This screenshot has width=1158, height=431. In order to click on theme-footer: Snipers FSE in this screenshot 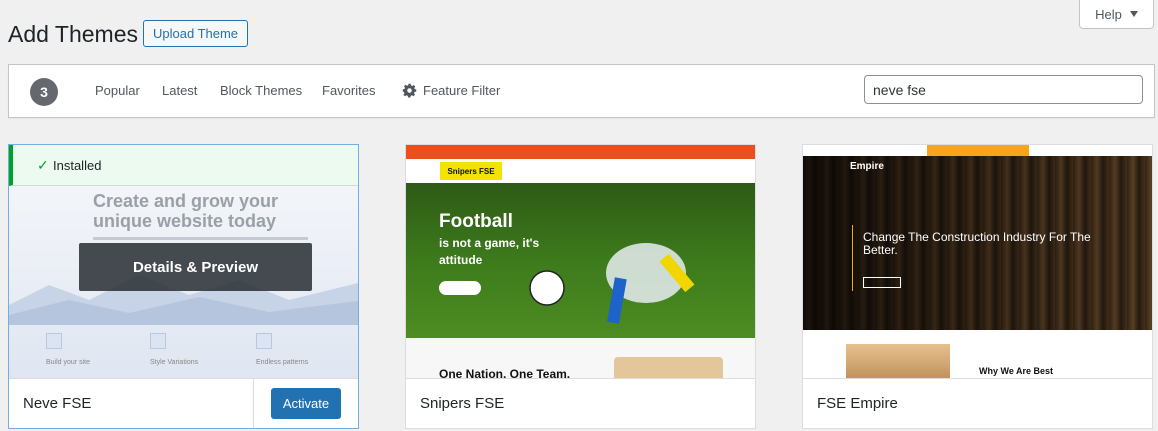, I will do `click(580, 403)`.